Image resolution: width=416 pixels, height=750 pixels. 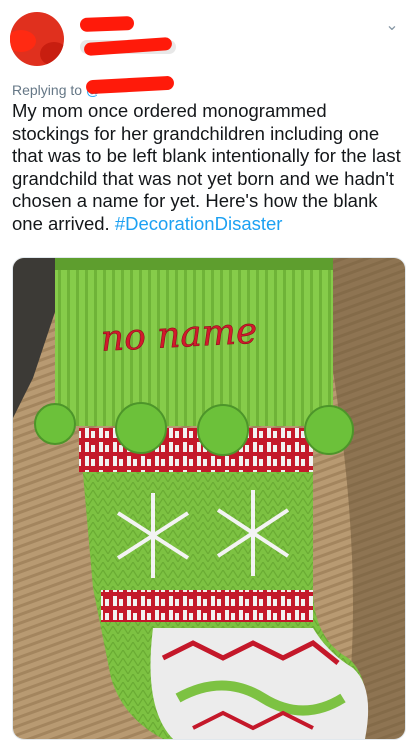 What do you see at coordinates (196, 450) in the screenshot?
I see `top-red-band` at bounding box center [196, 450].